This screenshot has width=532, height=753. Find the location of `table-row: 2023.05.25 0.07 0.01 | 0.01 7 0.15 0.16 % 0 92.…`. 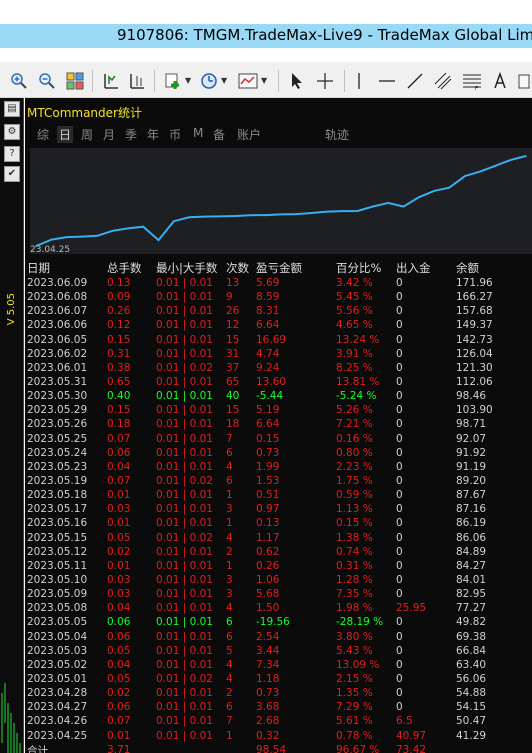

table-row: 2023.05.25 0.07 0.01 | 0.01 7 0.15 0.16 % 0 92.… is located at coordinates (271, 439).